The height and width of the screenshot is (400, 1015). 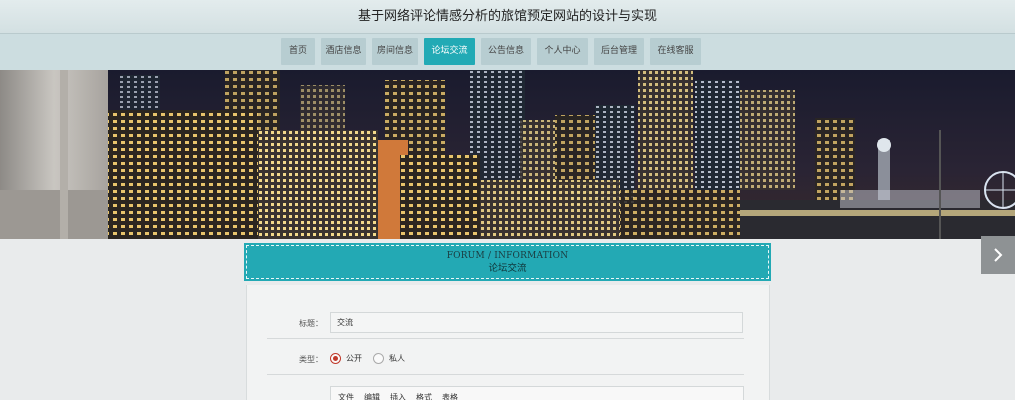 I want to click on type-row: 类型： 公开 私人, so click(x=505, y=360).